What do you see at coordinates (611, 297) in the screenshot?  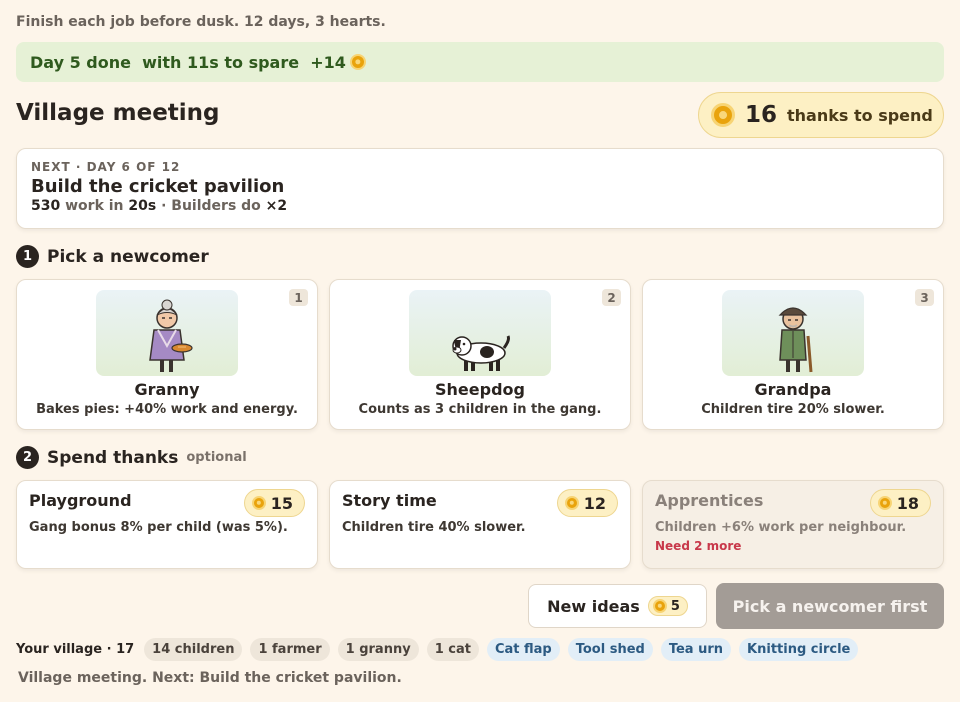 I see `hotkey-badge: 2` at bounding box center [611, 297].